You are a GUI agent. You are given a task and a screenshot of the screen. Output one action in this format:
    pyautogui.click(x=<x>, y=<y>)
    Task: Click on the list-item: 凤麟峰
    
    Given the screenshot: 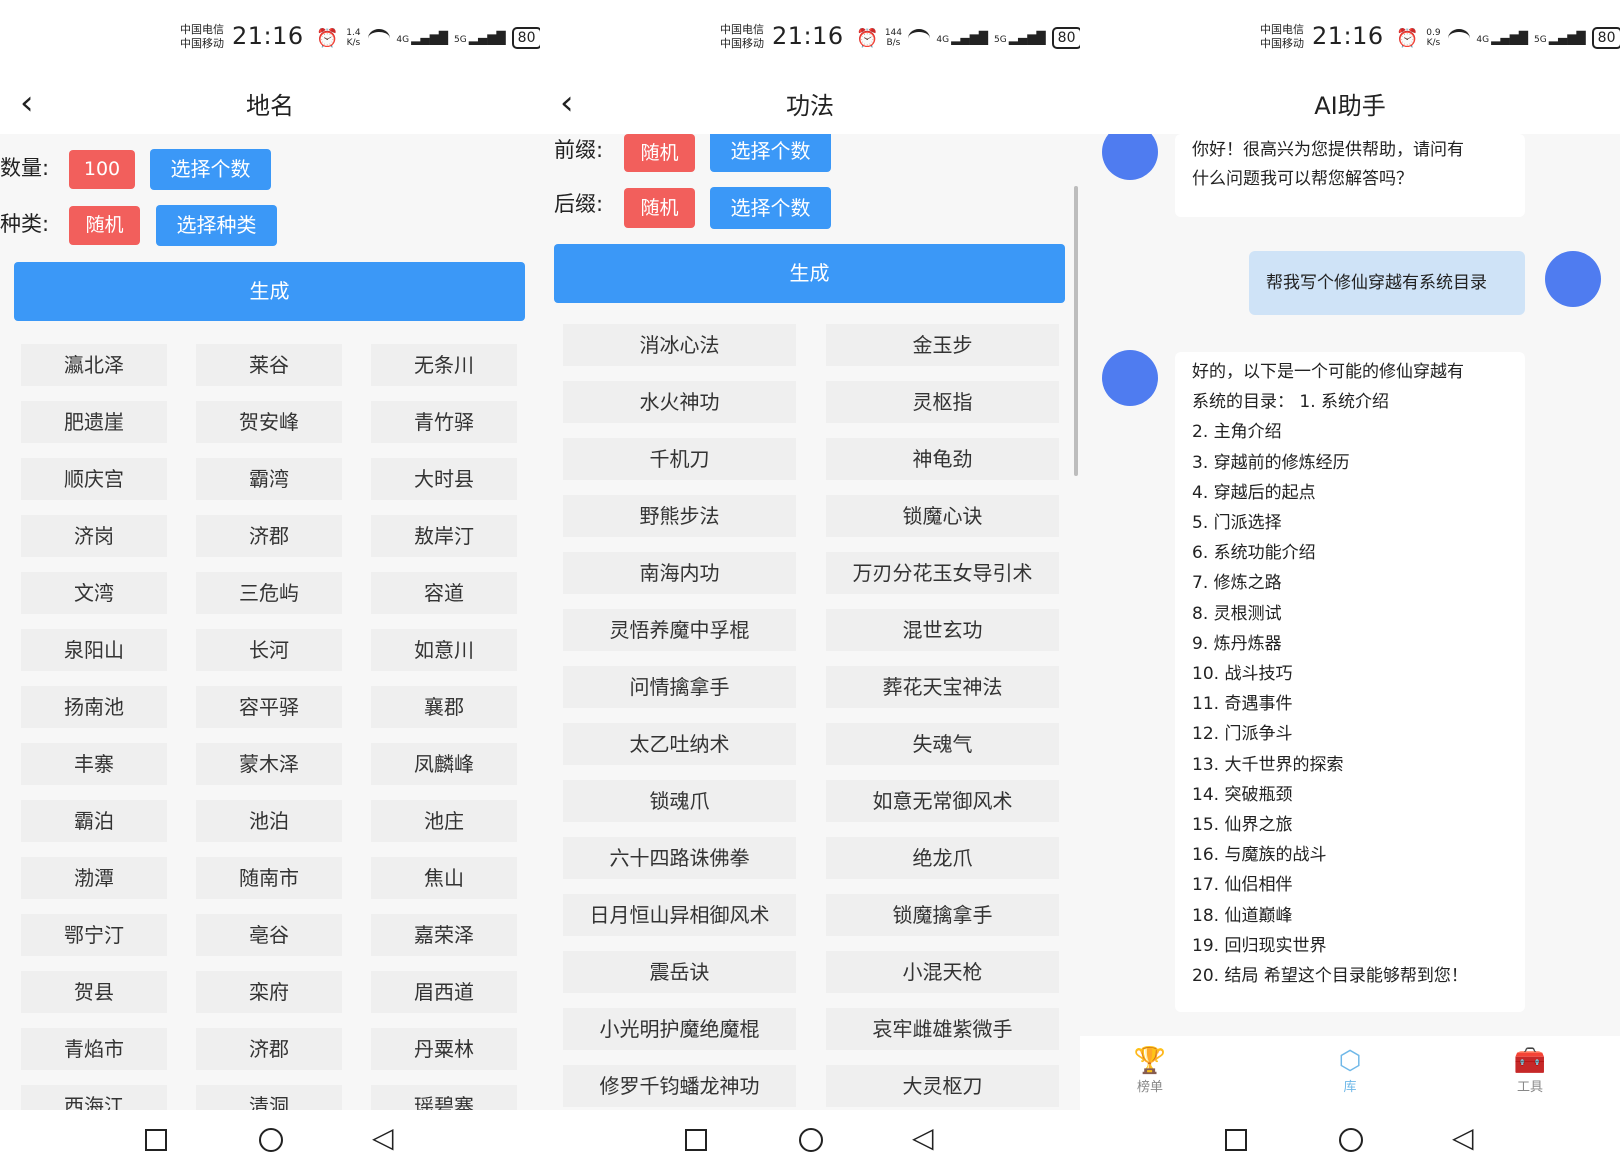 What is the action you would take?
    pyautogui.click(x=444, y=764)
    